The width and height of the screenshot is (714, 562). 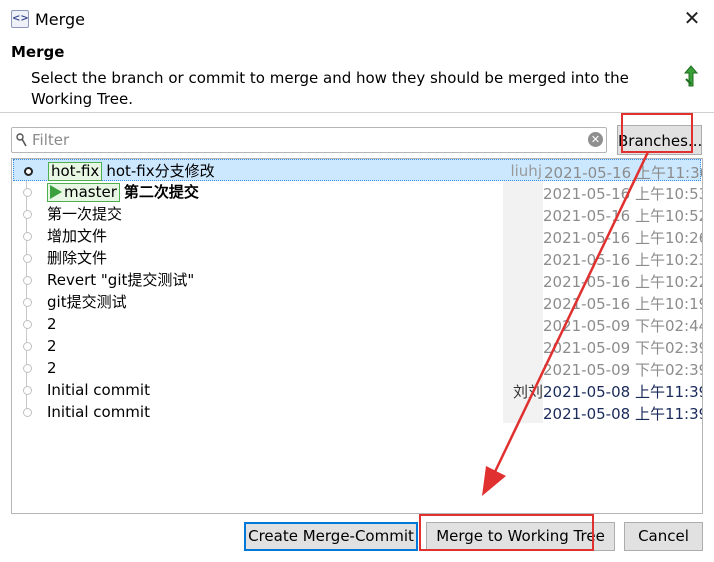 I want to click on cancel-button: Cancel, so click(x=663, y=536).